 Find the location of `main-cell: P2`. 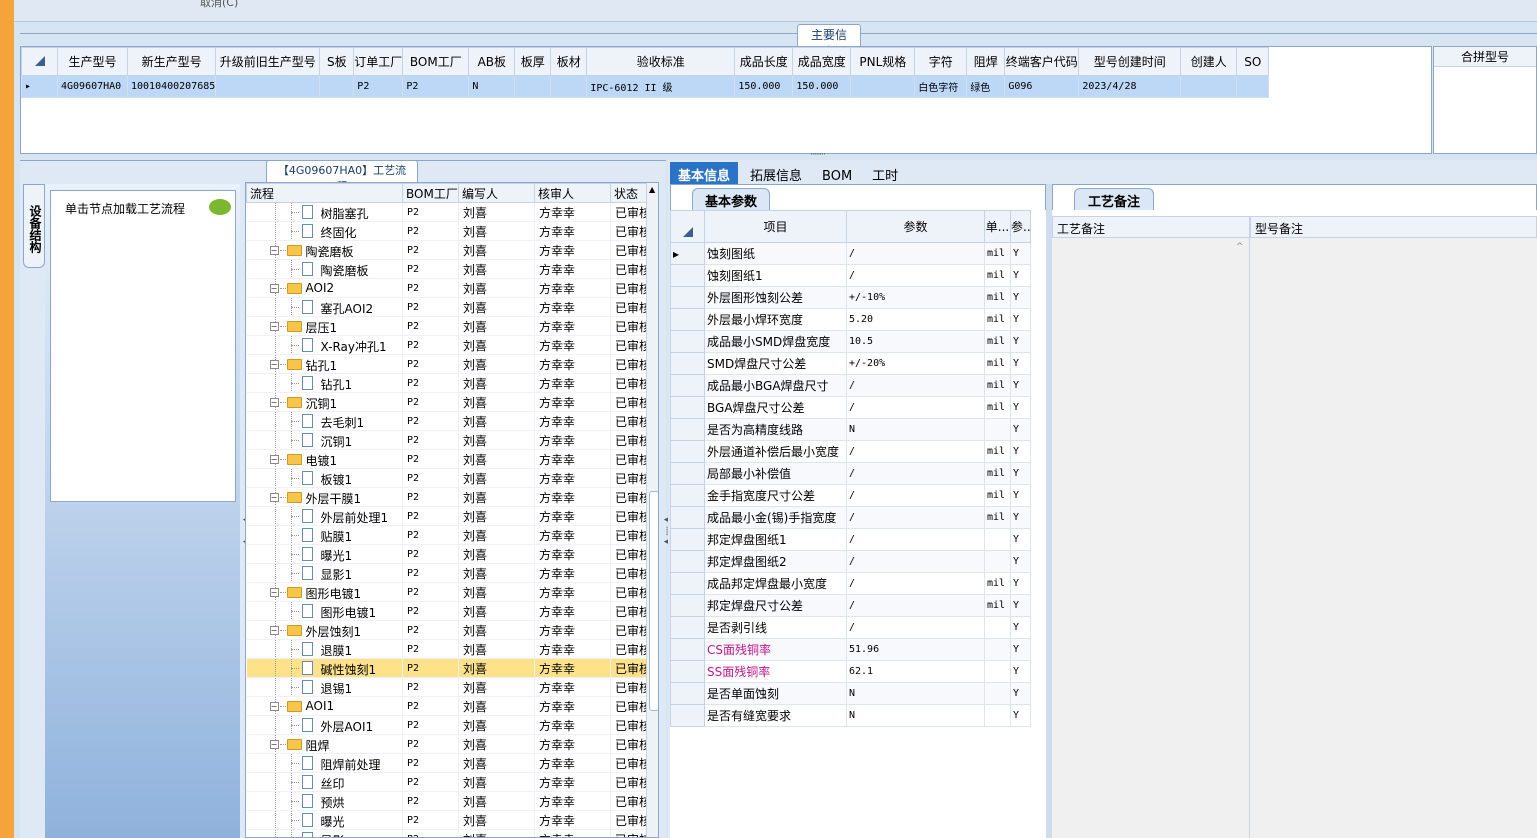

main-cell: P2 is located at coordinates (436, 86).